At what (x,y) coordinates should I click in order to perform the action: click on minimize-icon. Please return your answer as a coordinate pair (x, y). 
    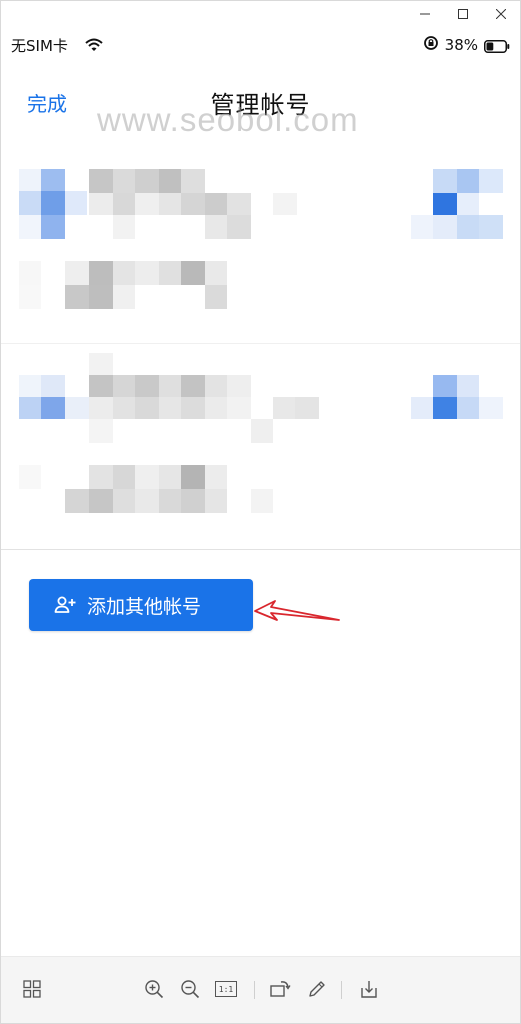
    Looking at the image, I should click on (425, 14).